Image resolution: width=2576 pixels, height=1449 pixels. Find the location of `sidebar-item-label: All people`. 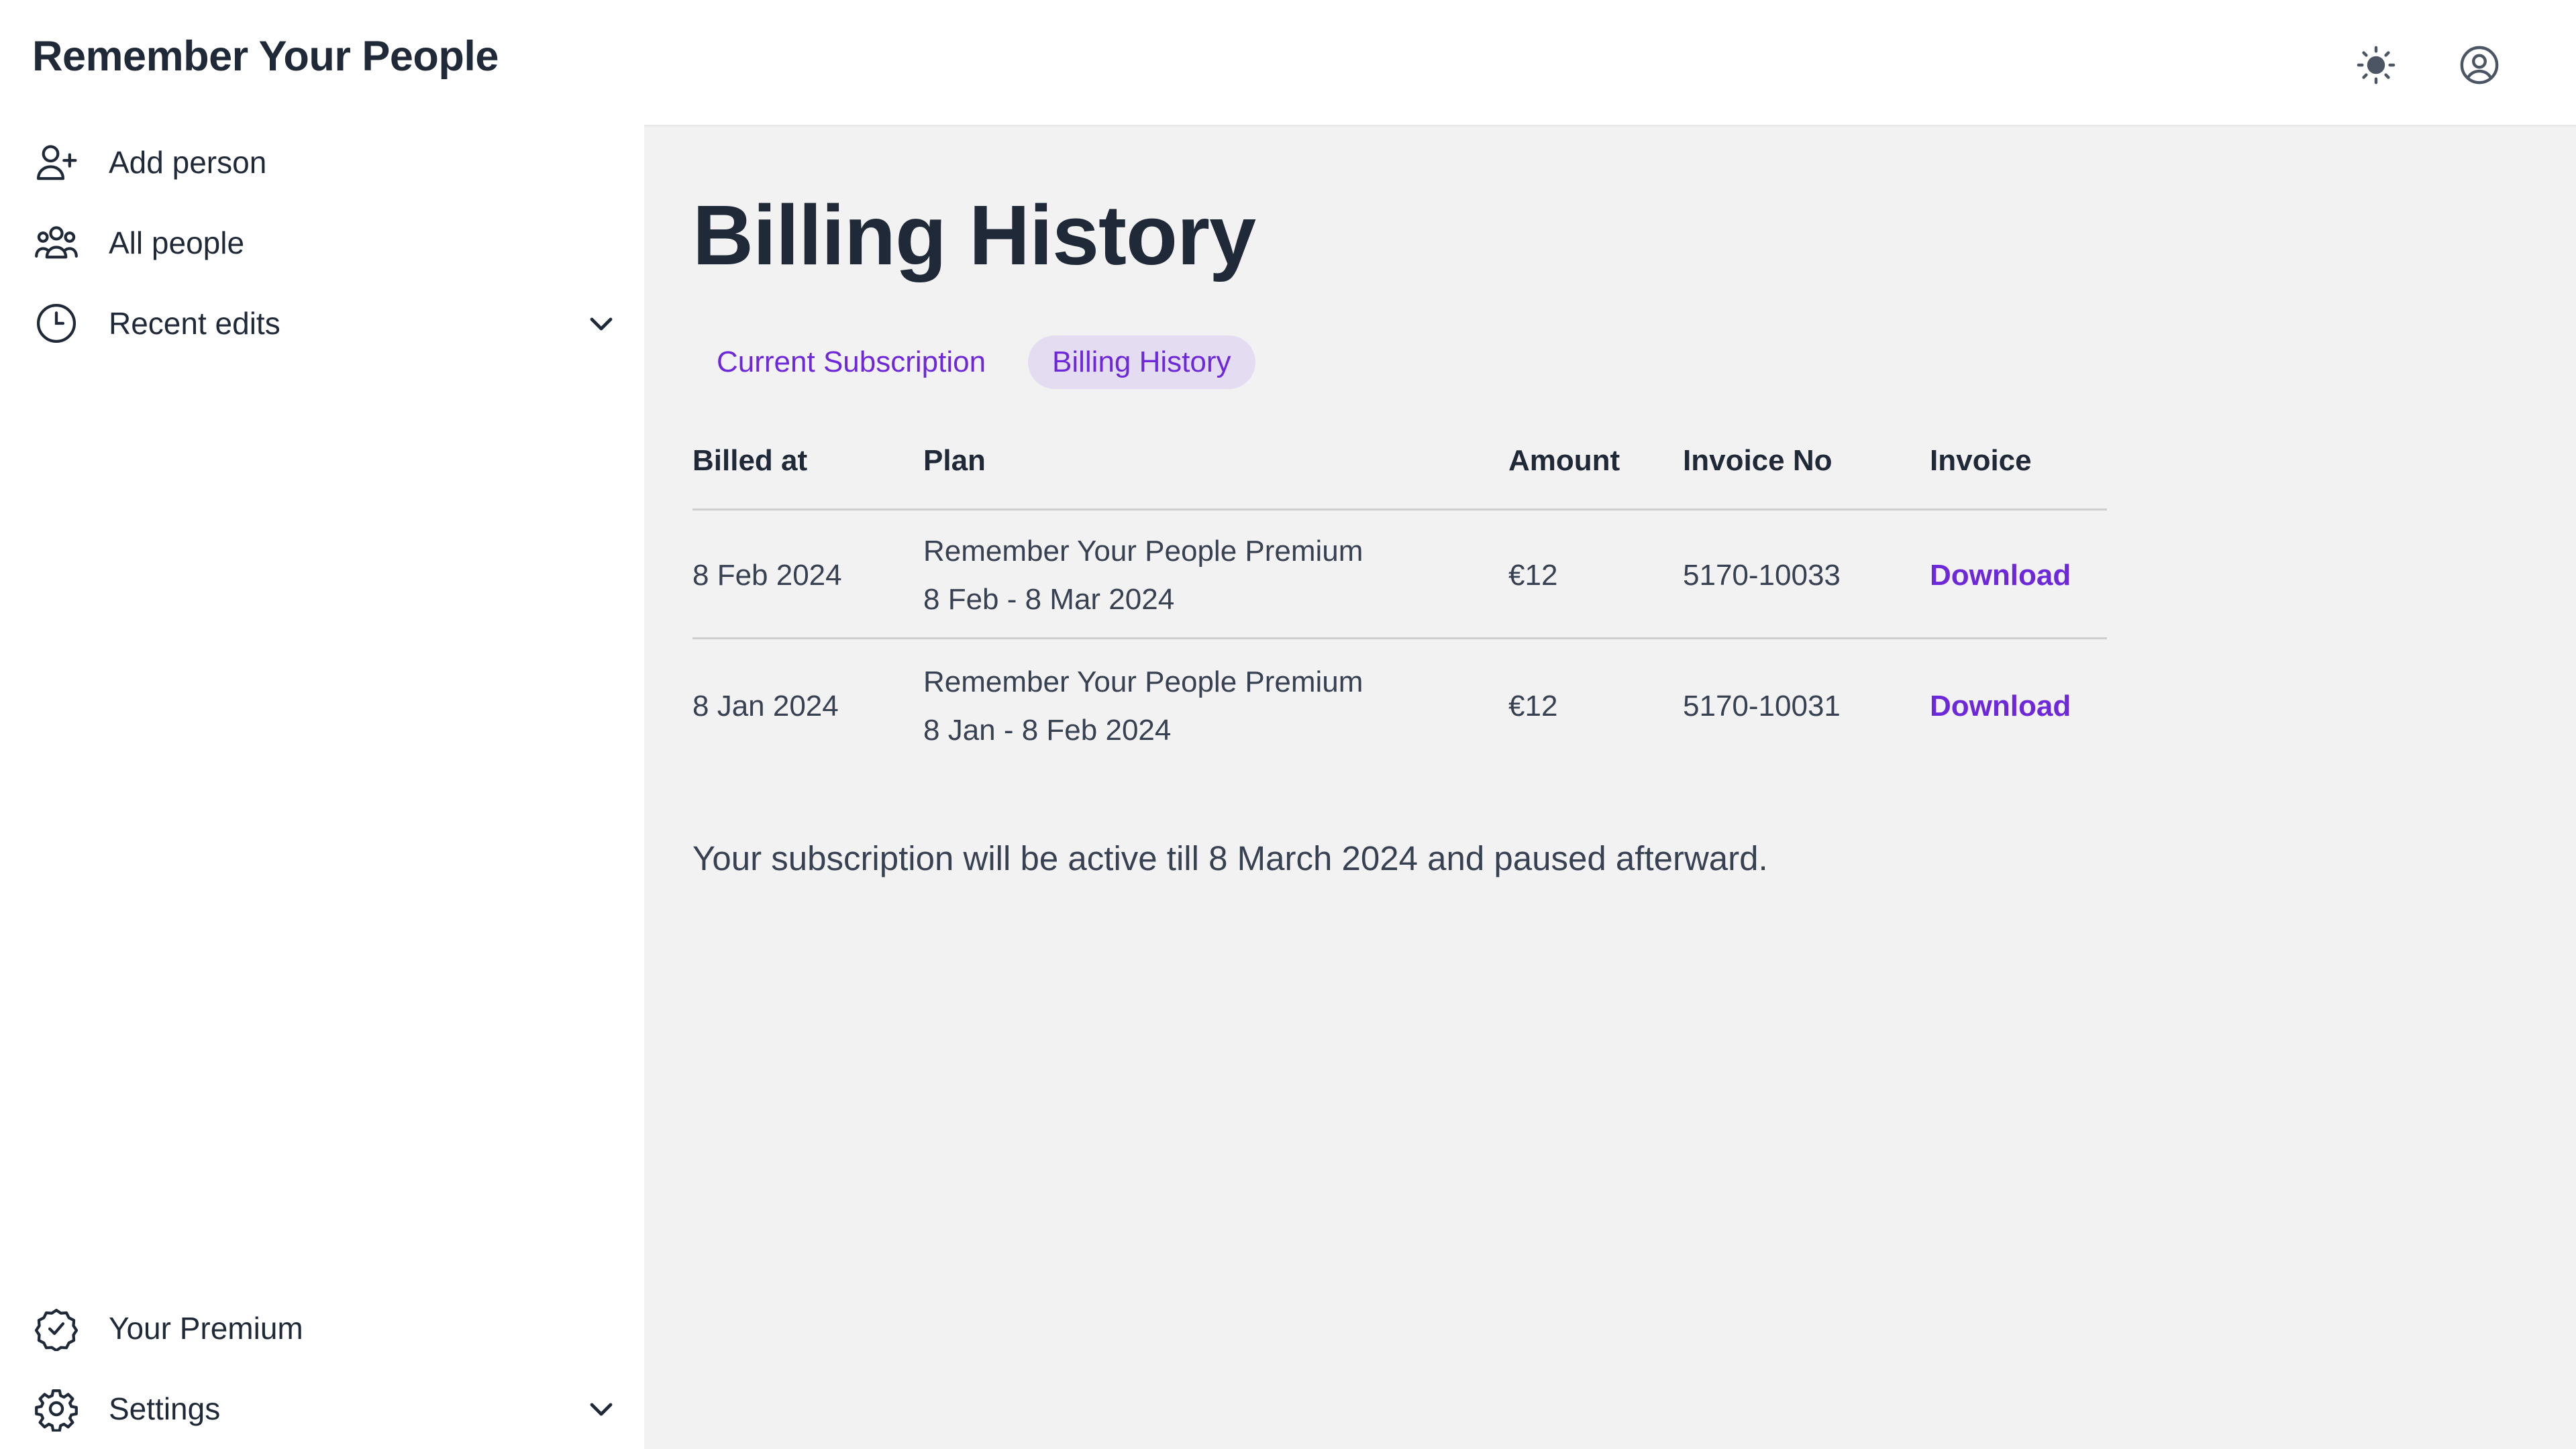

sidebar-item-label: All people is located at coordinates (177, 242).